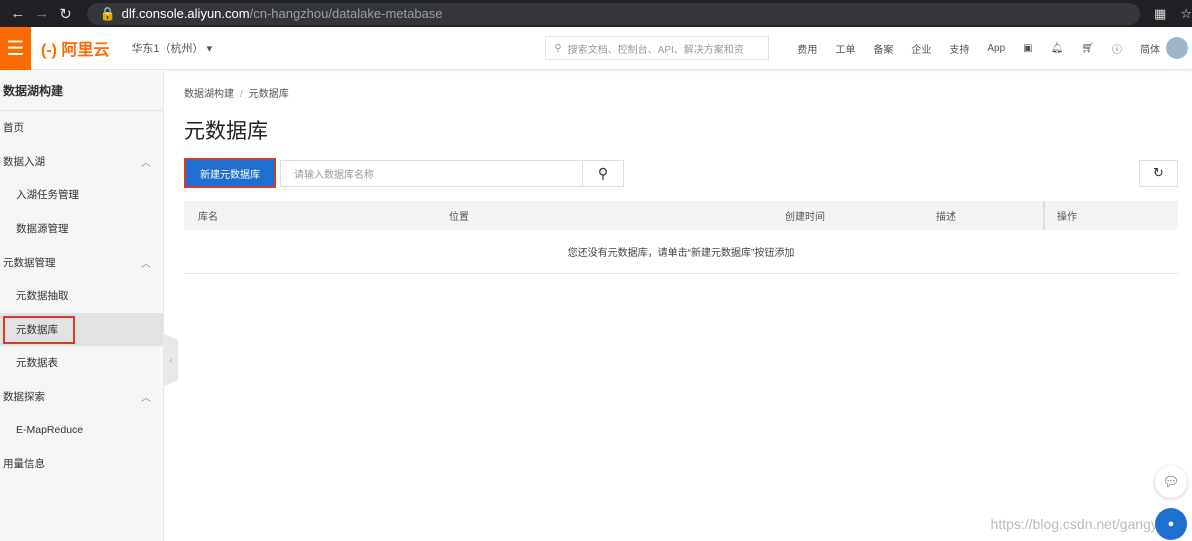  Describe the element at coordinates (226, 131) in the screenshot. I see `page-title: 元数据库` at that location.